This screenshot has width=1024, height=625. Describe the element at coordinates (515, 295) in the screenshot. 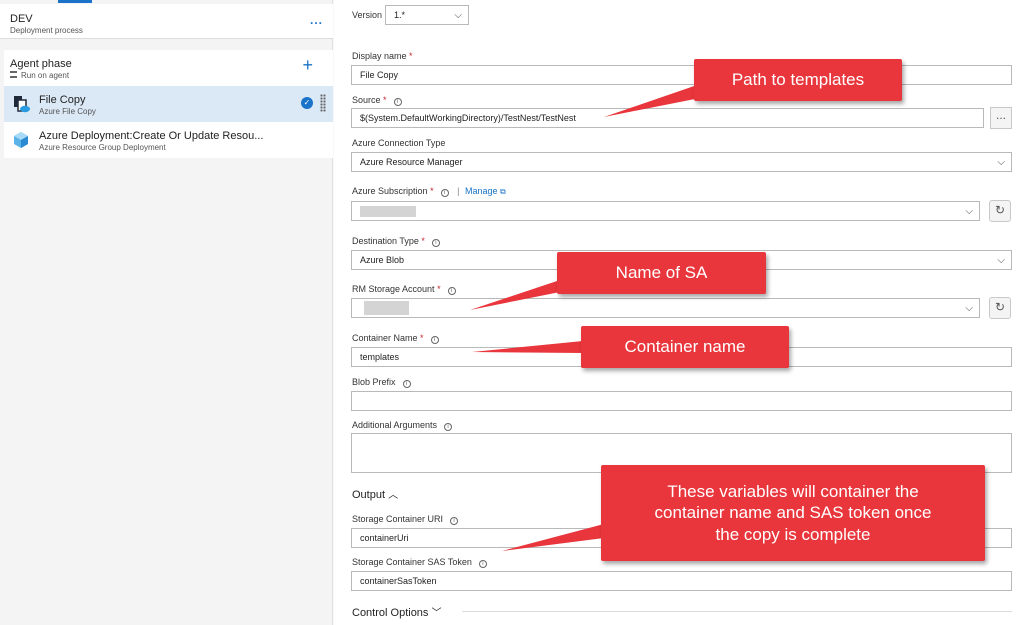

I see `callout-tail-sa` at that location.